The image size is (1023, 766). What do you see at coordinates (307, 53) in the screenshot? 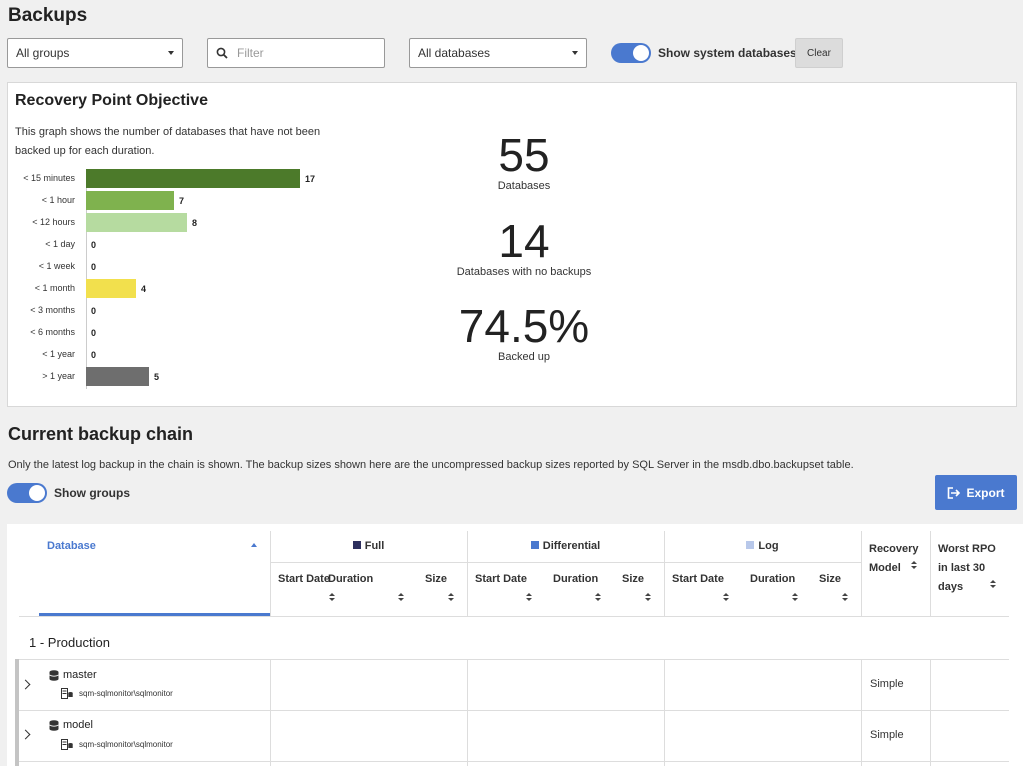
I see `filter-input` at bounding box center [307, 53].